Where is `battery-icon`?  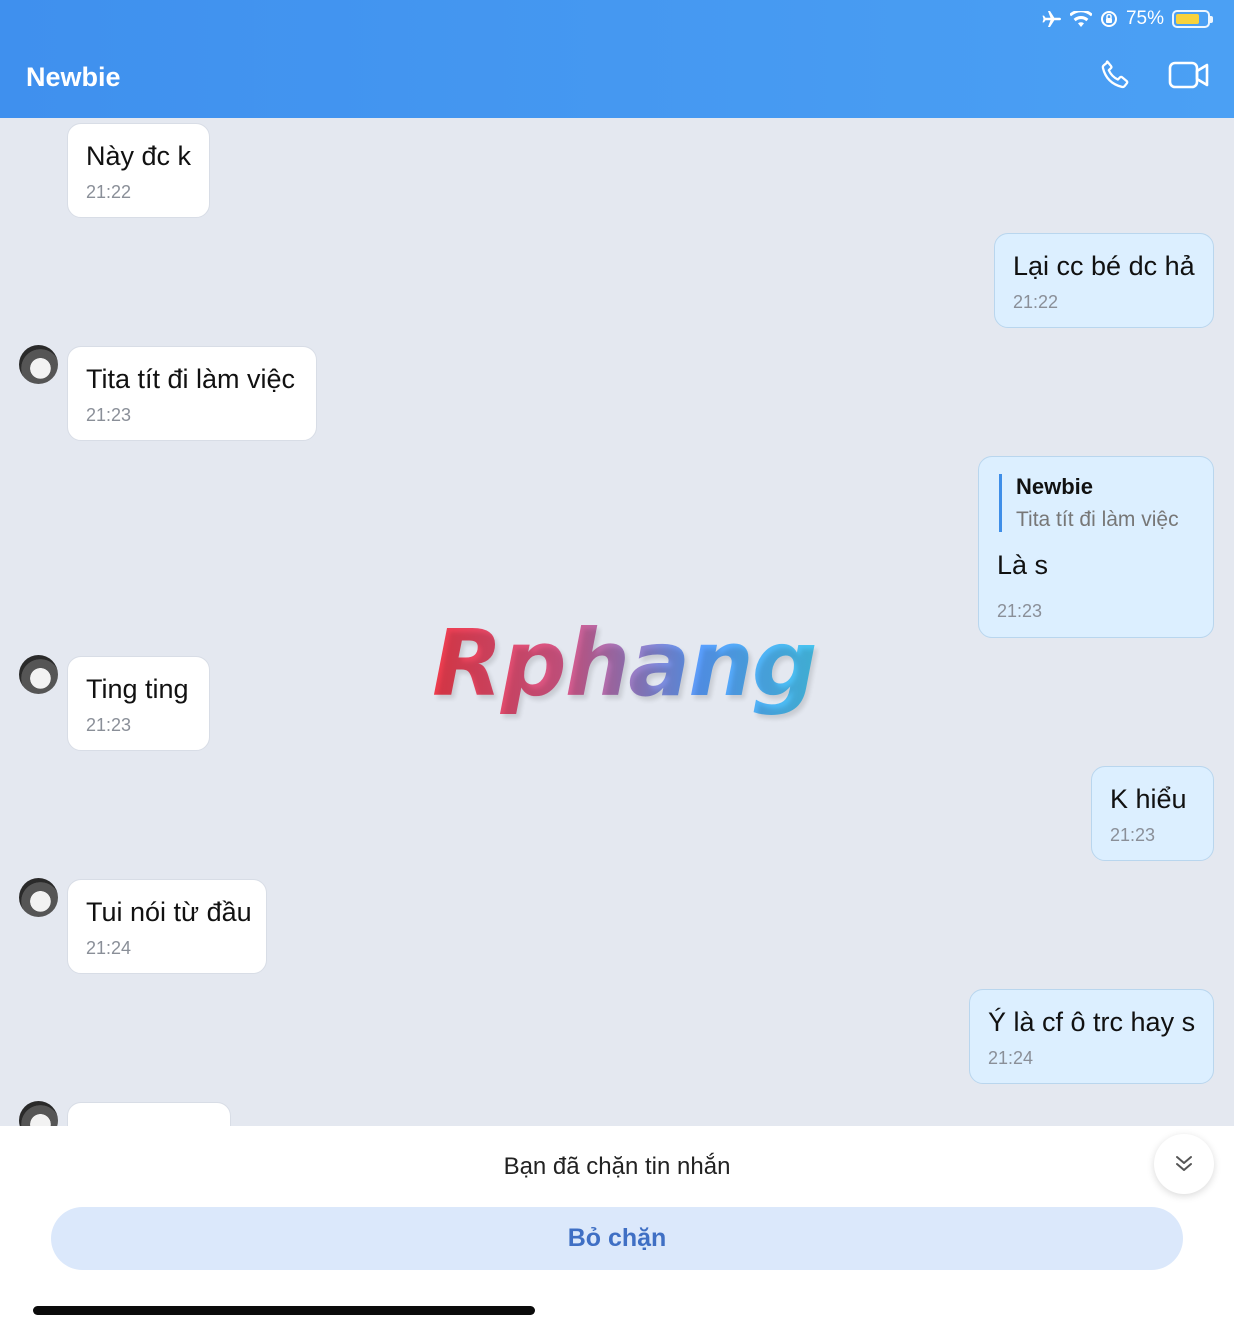
battery-icon is located at coordinates (1192, 19).